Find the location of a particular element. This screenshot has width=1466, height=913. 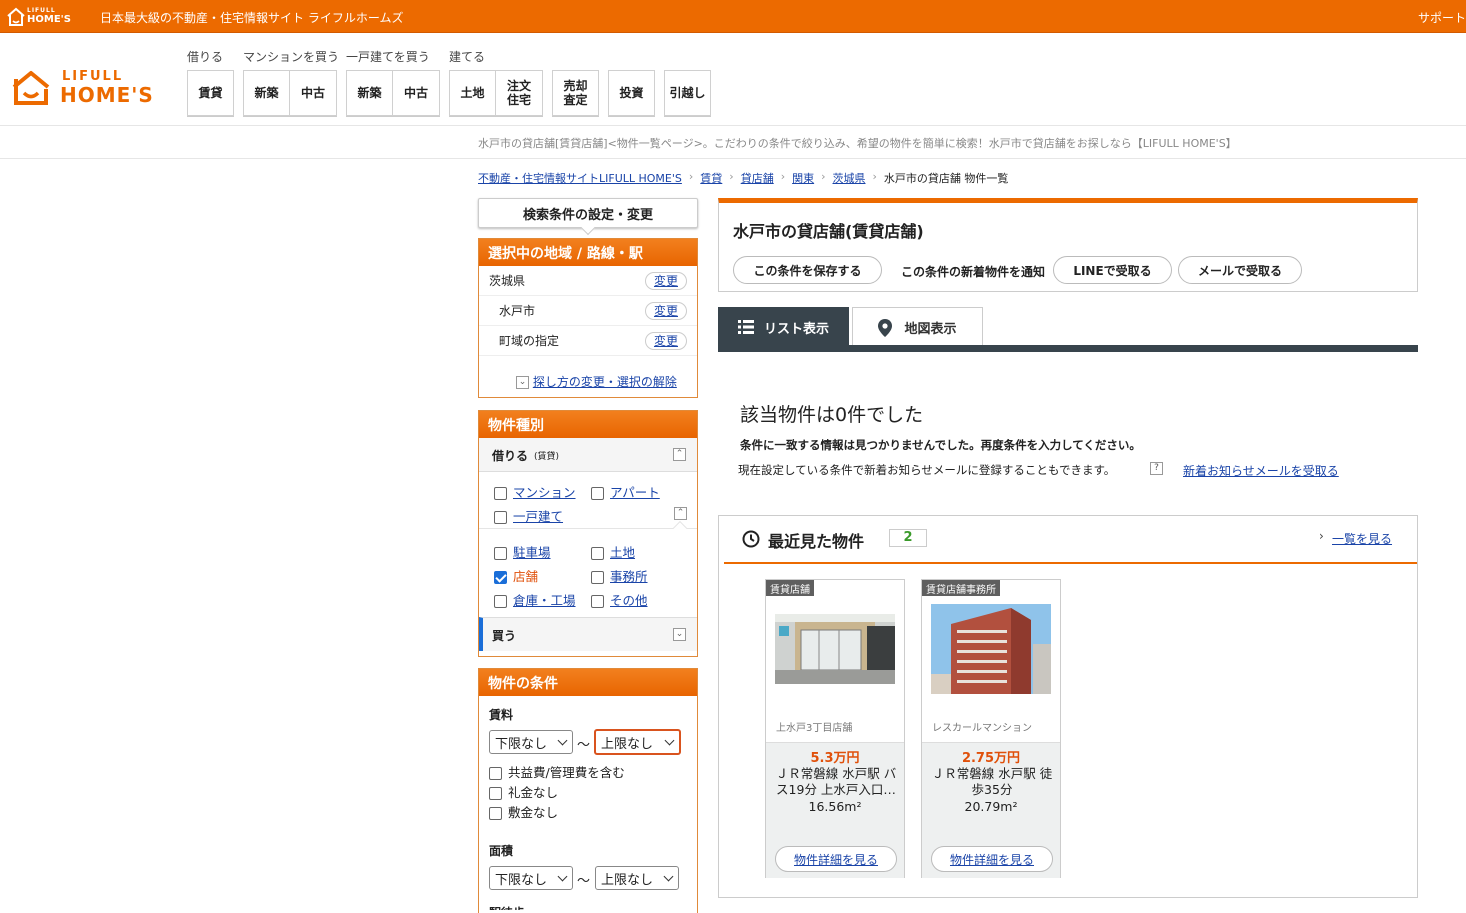

rent-section-header: 借りる (賃貸) ⌃ is located at coordinates (588, 455).